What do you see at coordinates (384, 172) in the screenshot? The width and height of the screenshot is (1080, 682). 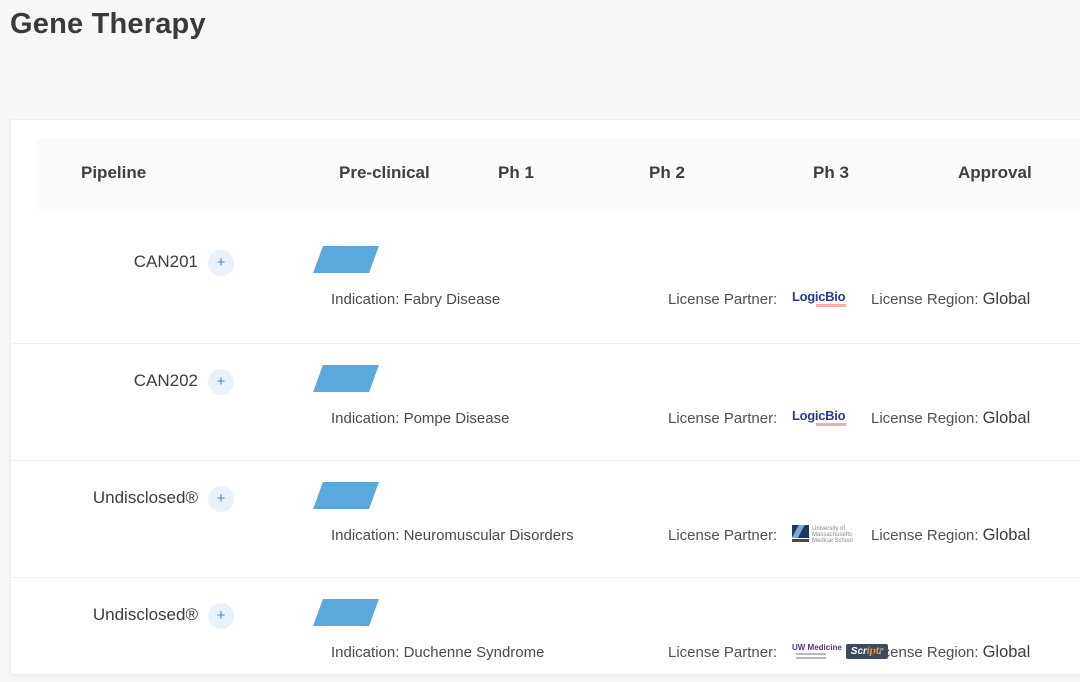 I see `column-header-preclinical: Pre-clinical` at bounding box center [384, 172].